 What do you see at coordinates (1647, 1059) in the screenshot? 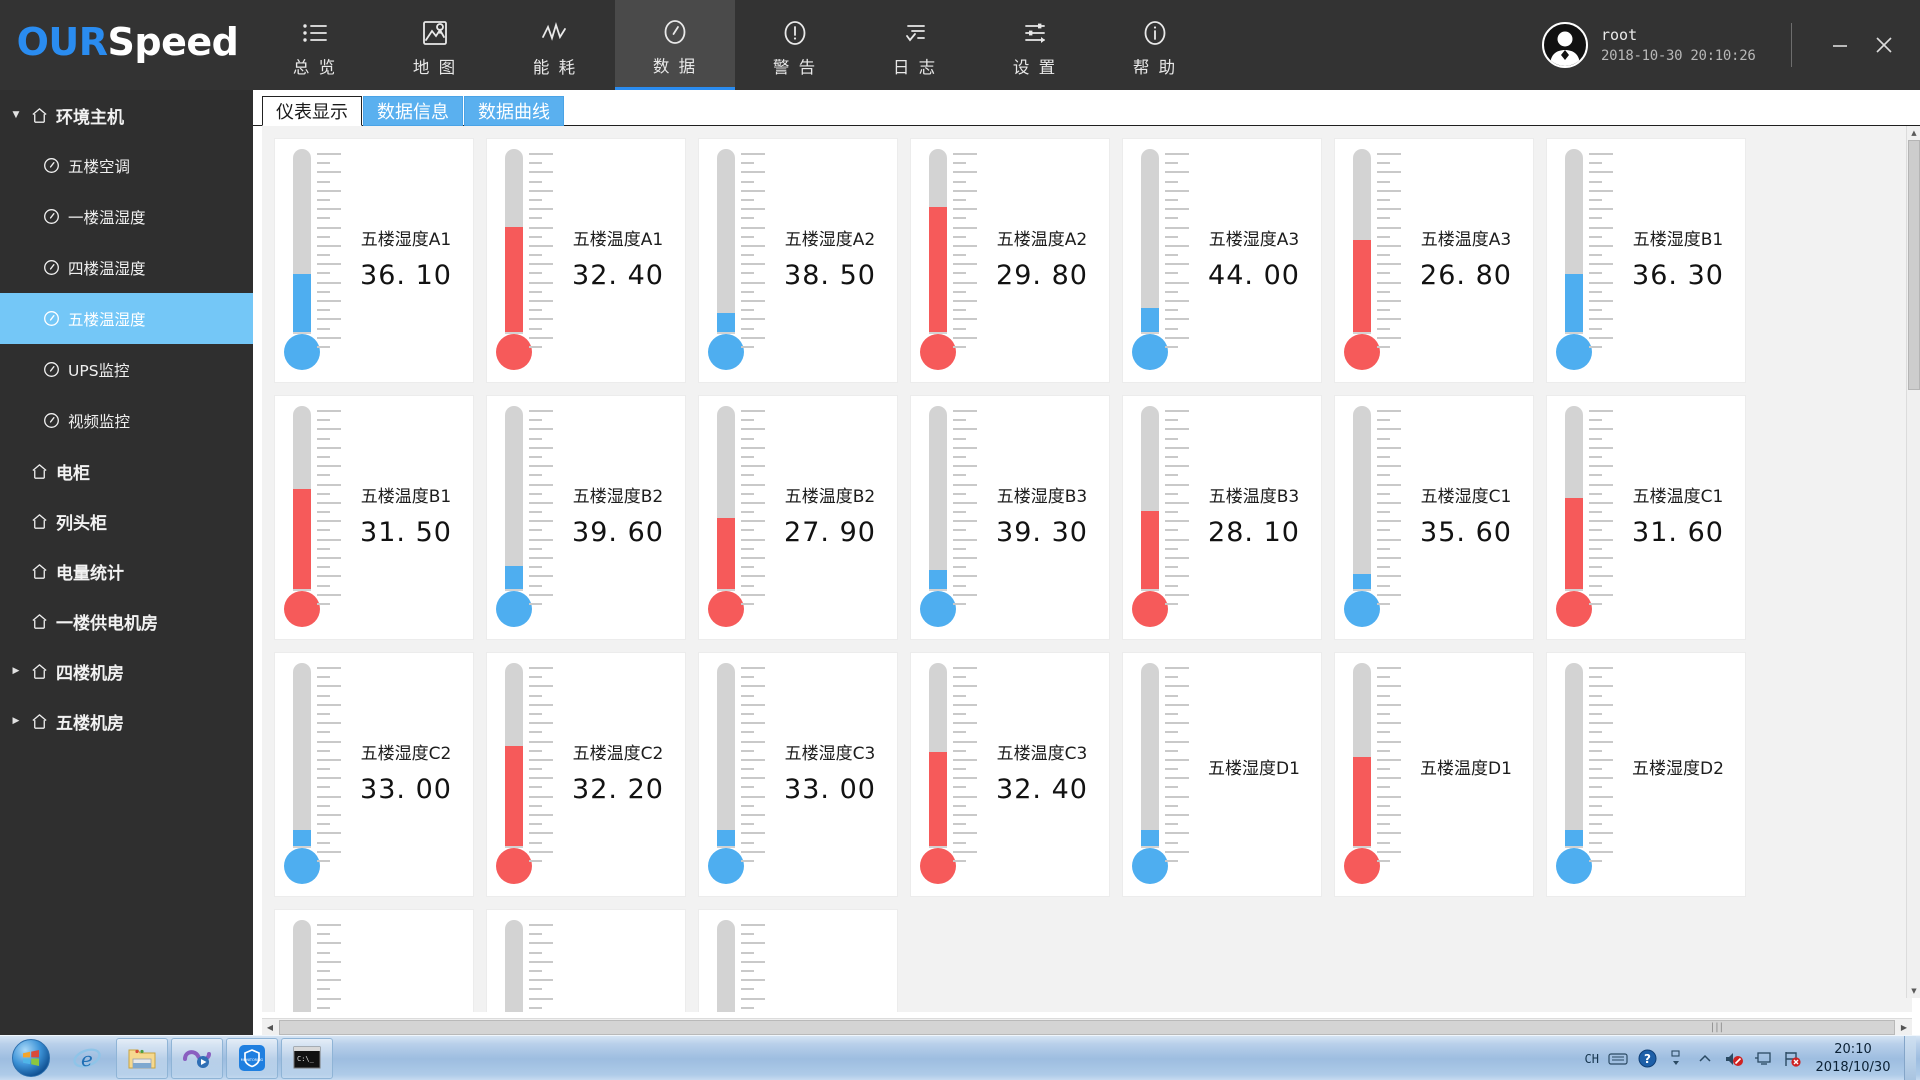
I see `help-icon: ?` at bounding box center [1647, 1059].